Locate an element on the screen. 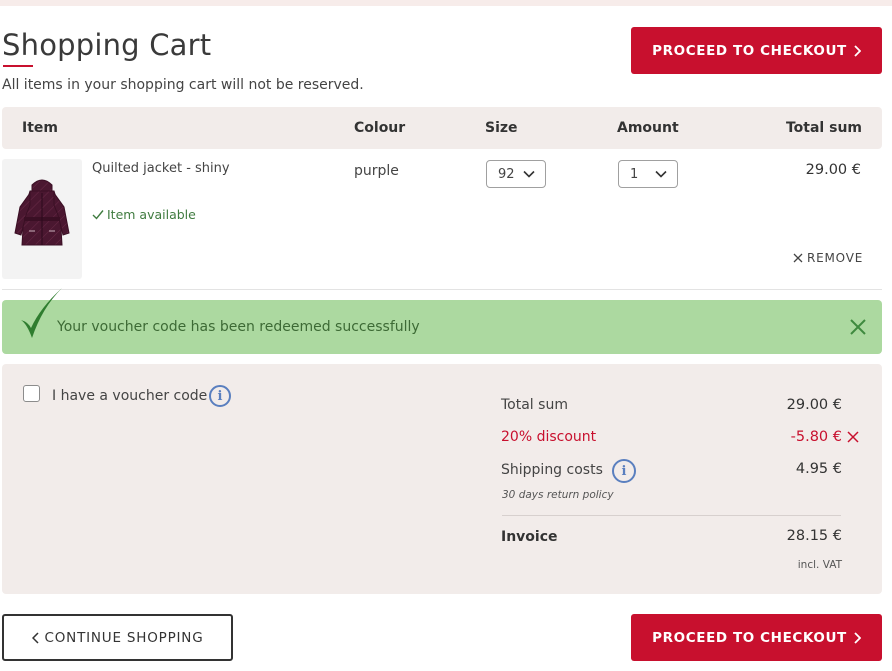  top-bar is located at coordinates (446, 3).